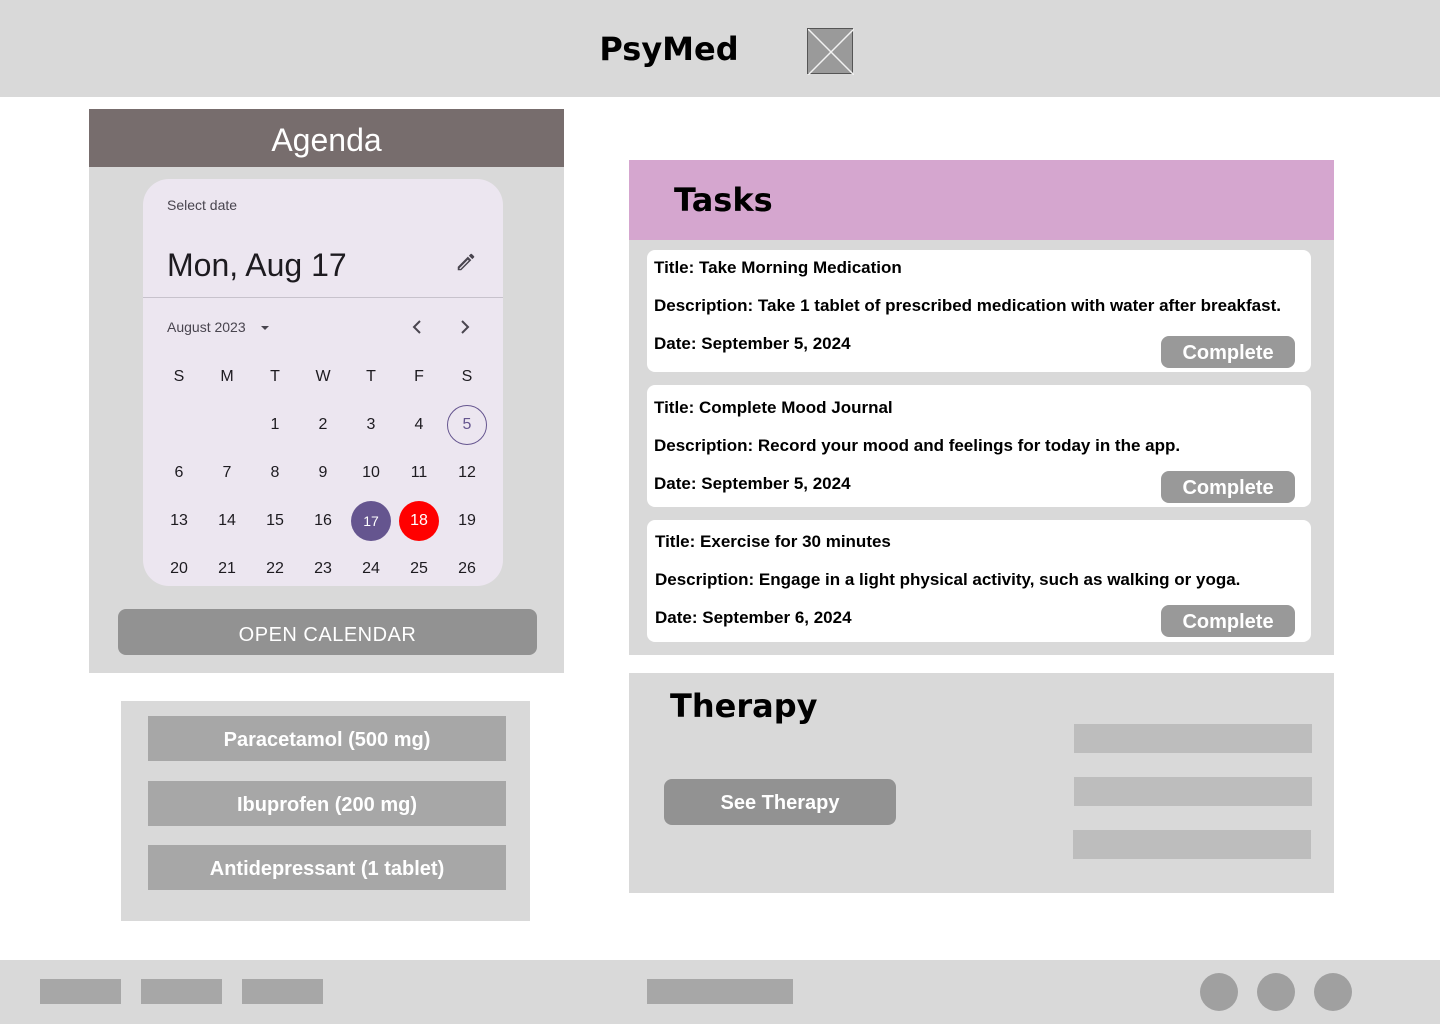  I want to click on calendar-day: 21, so click(227, 567).